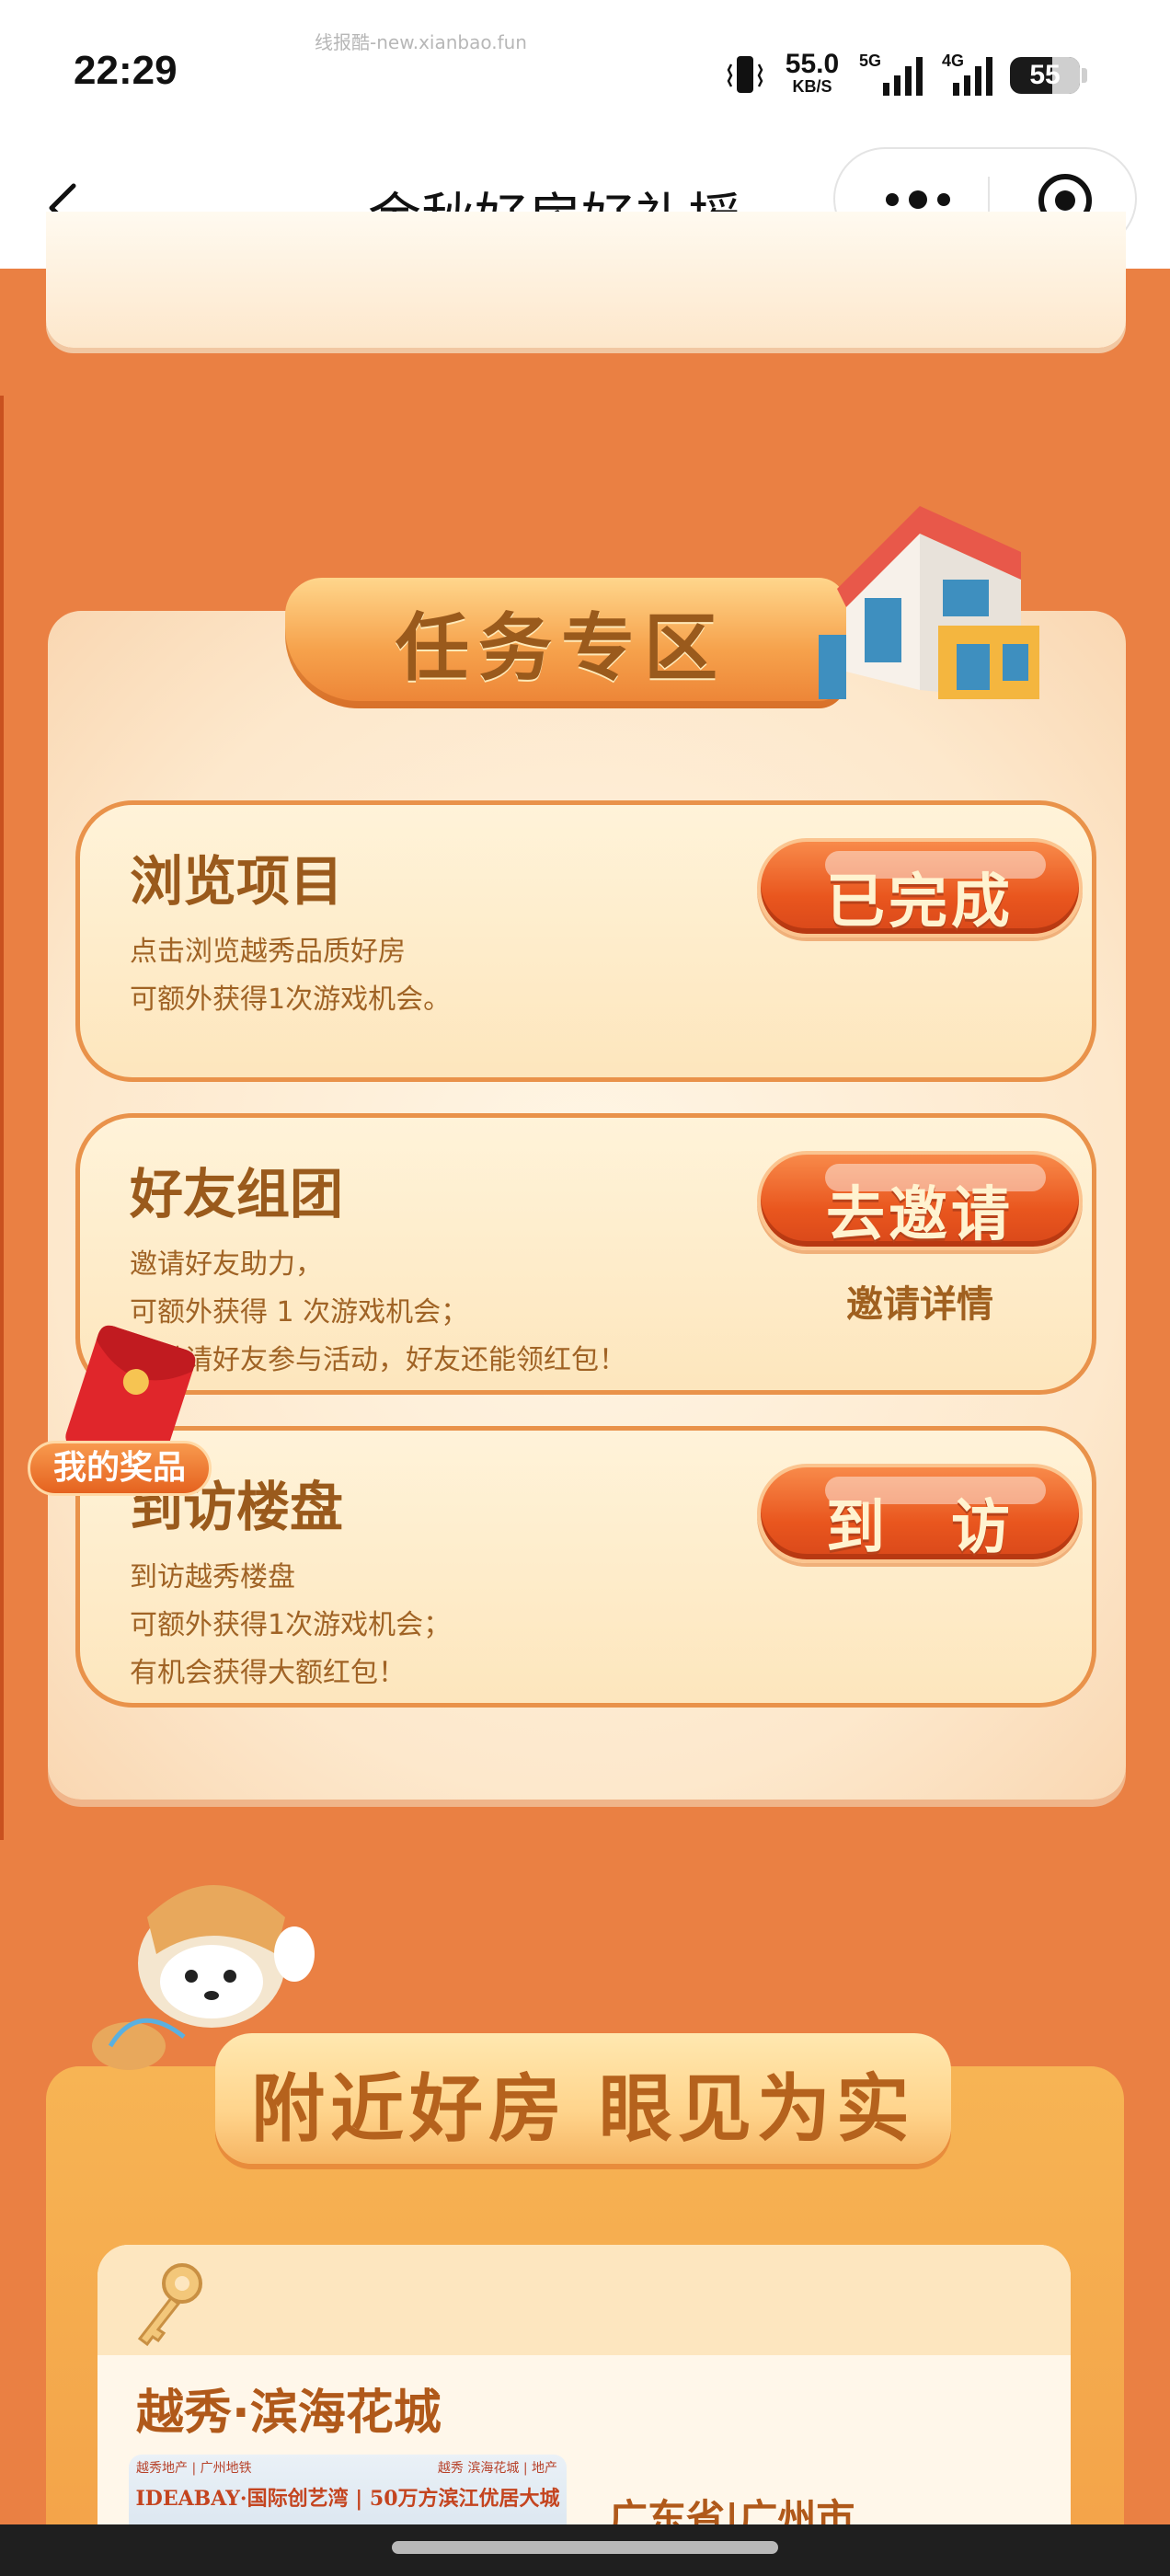  Describe the element at coordinates (586, 280) in the screenshot. I see `previous-section-card` at that location.